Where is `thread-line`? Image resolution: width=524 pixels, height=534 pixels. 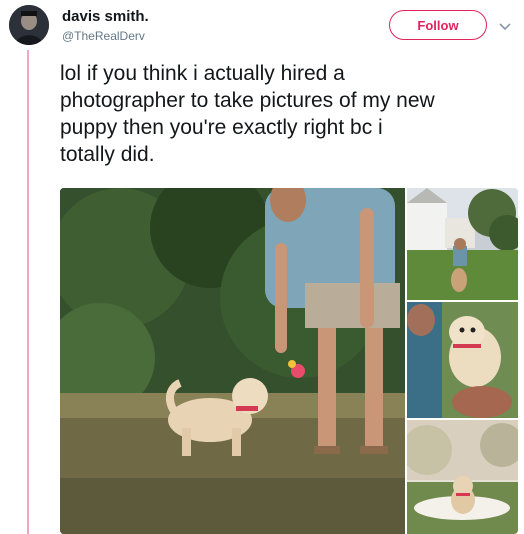
thread-line is located at coordinates (28, 292).